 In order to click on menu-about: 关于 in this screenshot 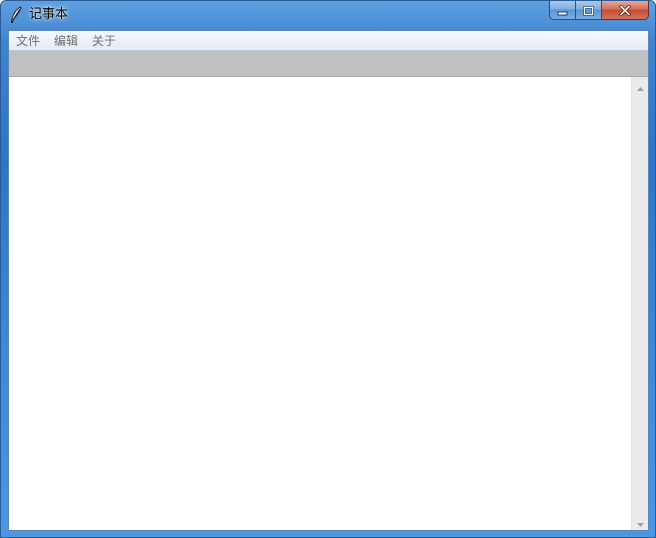, I will do `click(104, 41)`.